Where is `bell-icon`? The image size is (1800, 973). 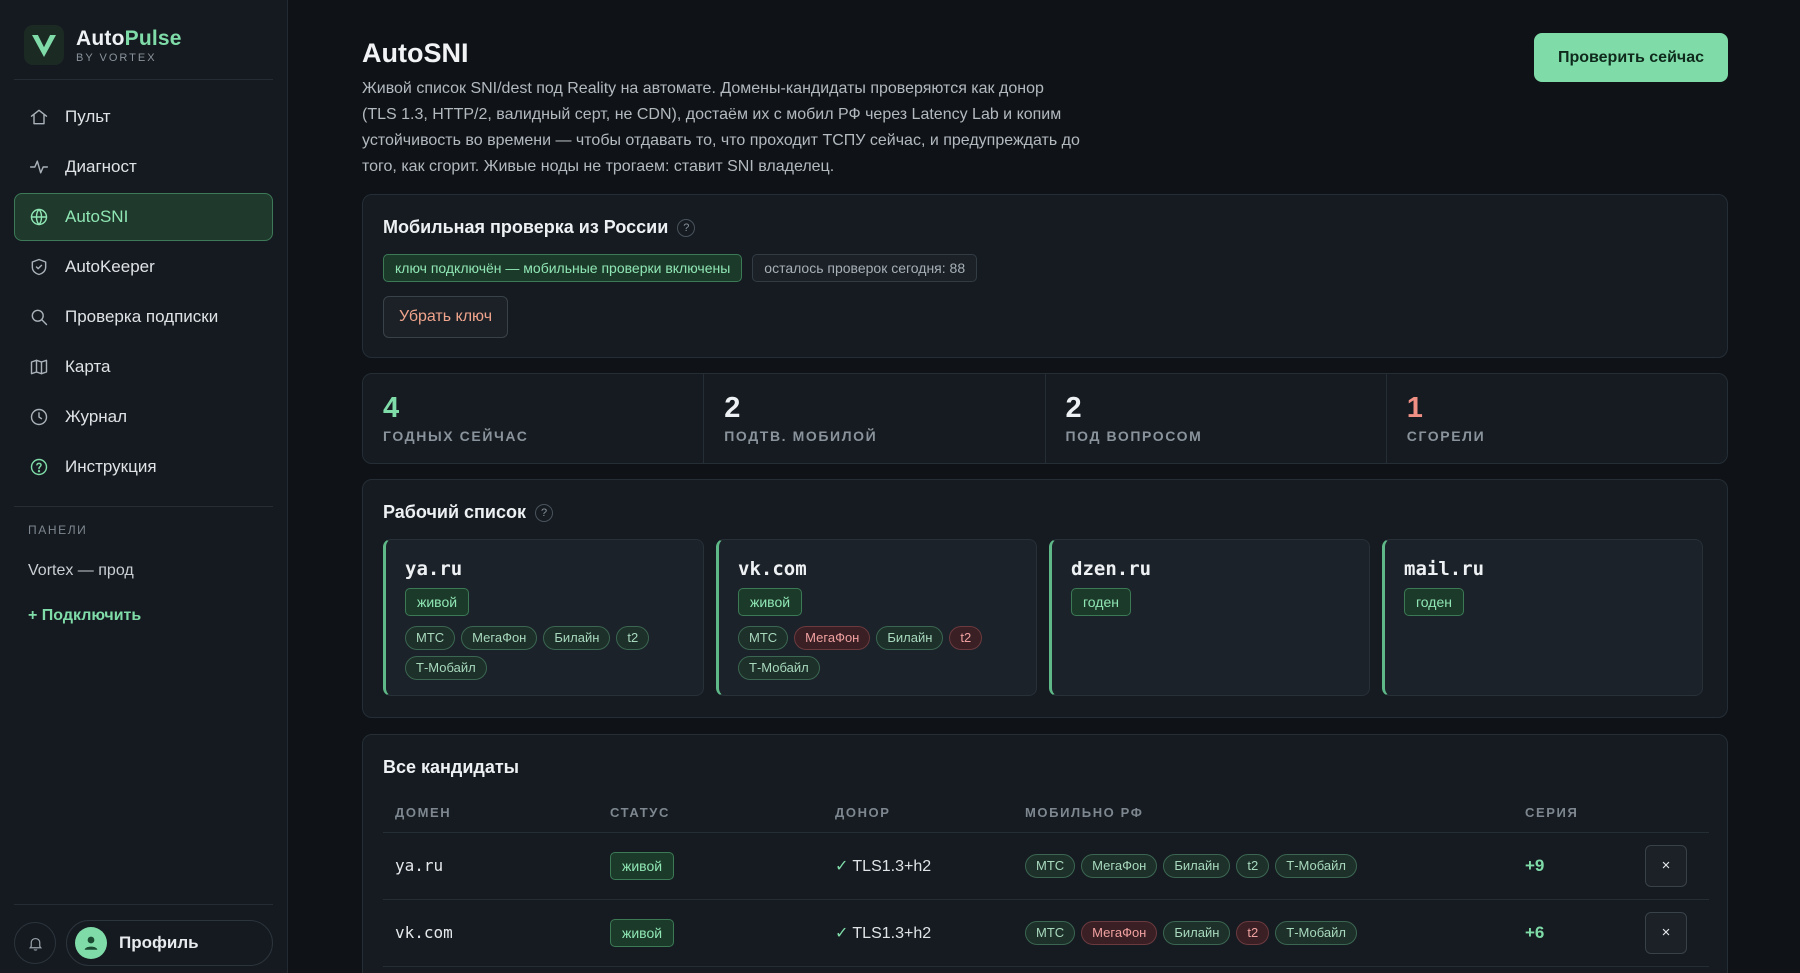
bell-icon is located at coordinates (35, 944).